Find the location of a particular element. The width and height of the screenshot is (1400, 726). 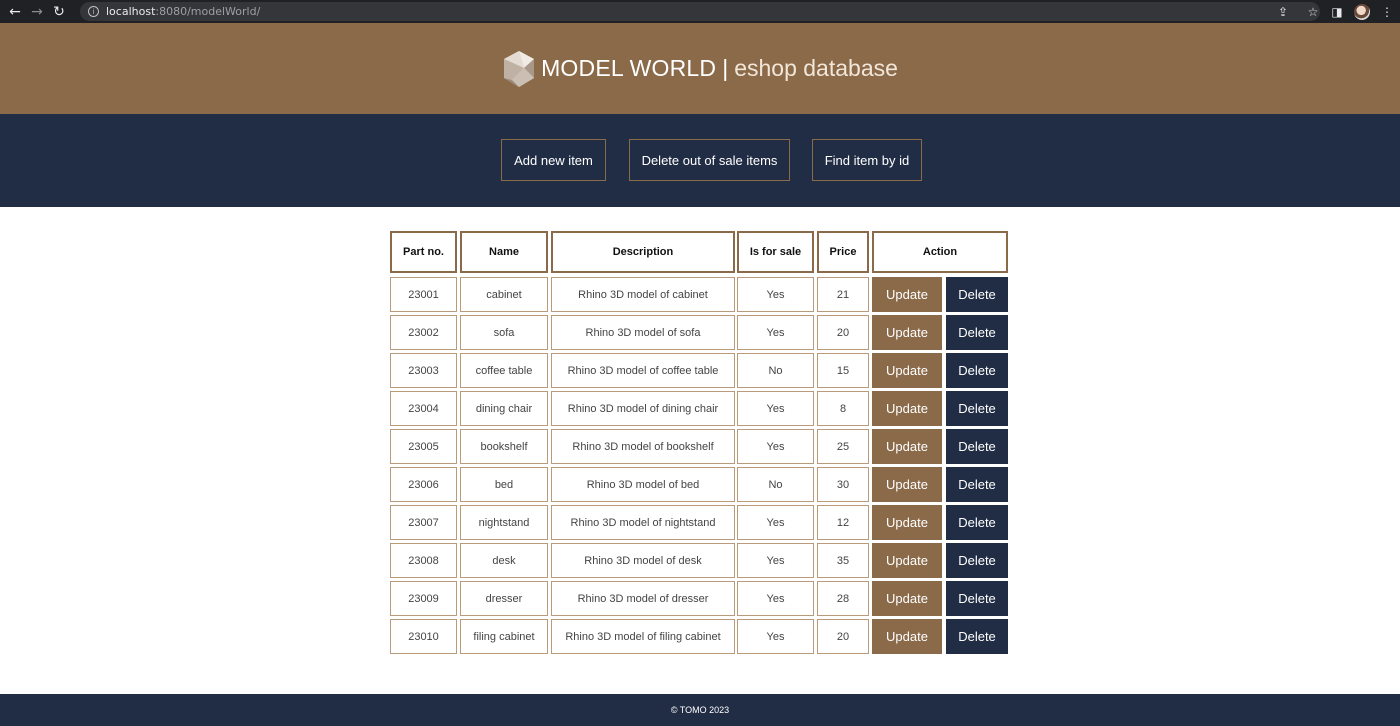

delete-out-of-sale-button: Delete out of sale items is located at coordinates (709, 160).